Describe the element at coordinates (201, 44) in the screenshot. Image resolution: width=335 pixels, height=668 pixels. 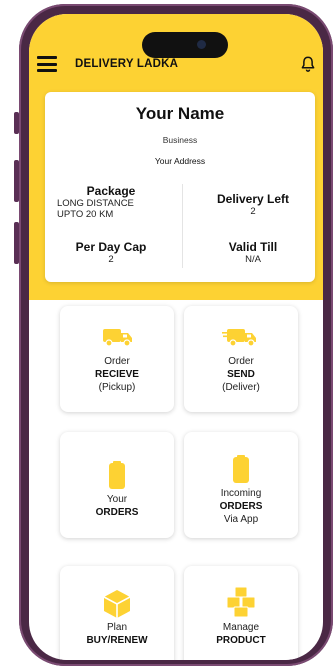
I see `camera-icon` at that location.